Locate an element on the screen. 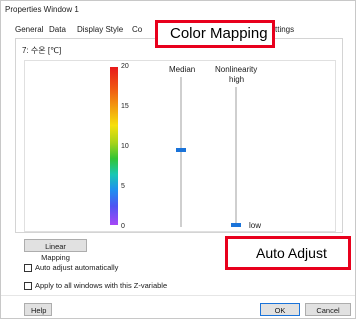 The image size is (356, 319). median-slider-thumb is located at coordinates (181, 149).